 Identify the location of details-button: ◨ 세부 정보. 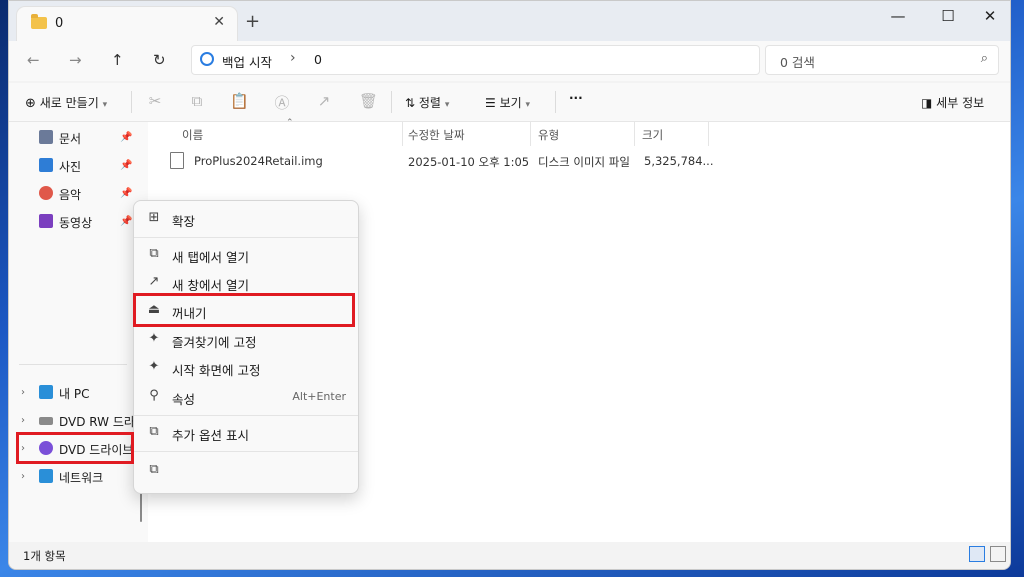
(952, 102).